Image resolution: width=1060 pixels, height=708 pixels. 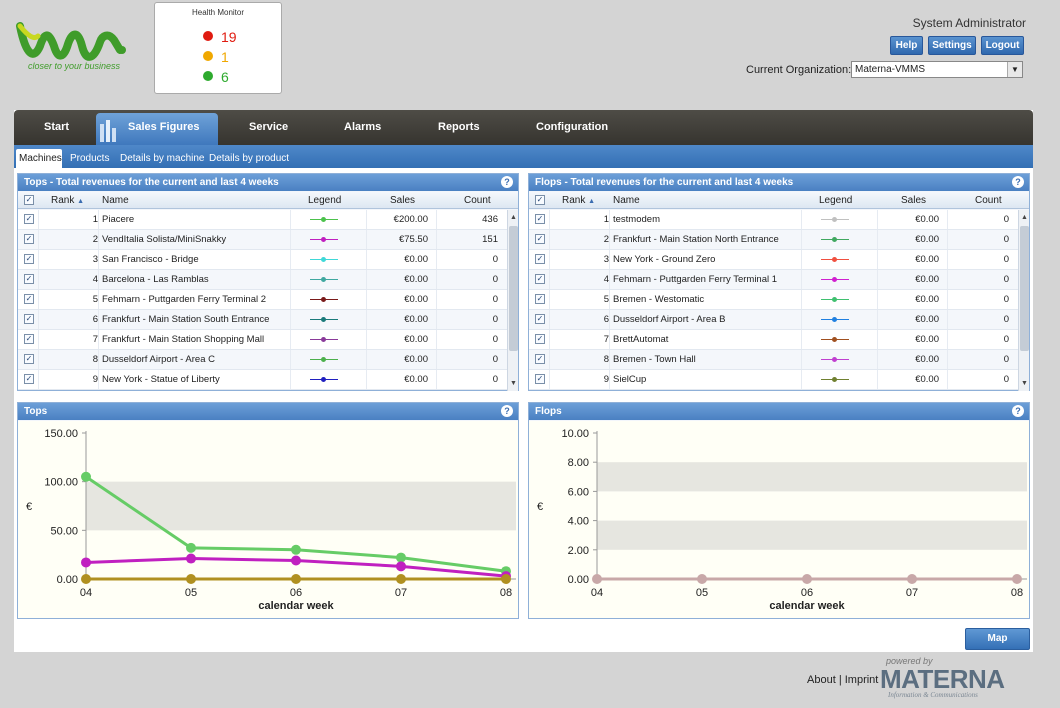 What do you see at coordinates (64, 531) in the screenshot?
I see `y-tick-label: 50.00` at bounding box center [64, 531].